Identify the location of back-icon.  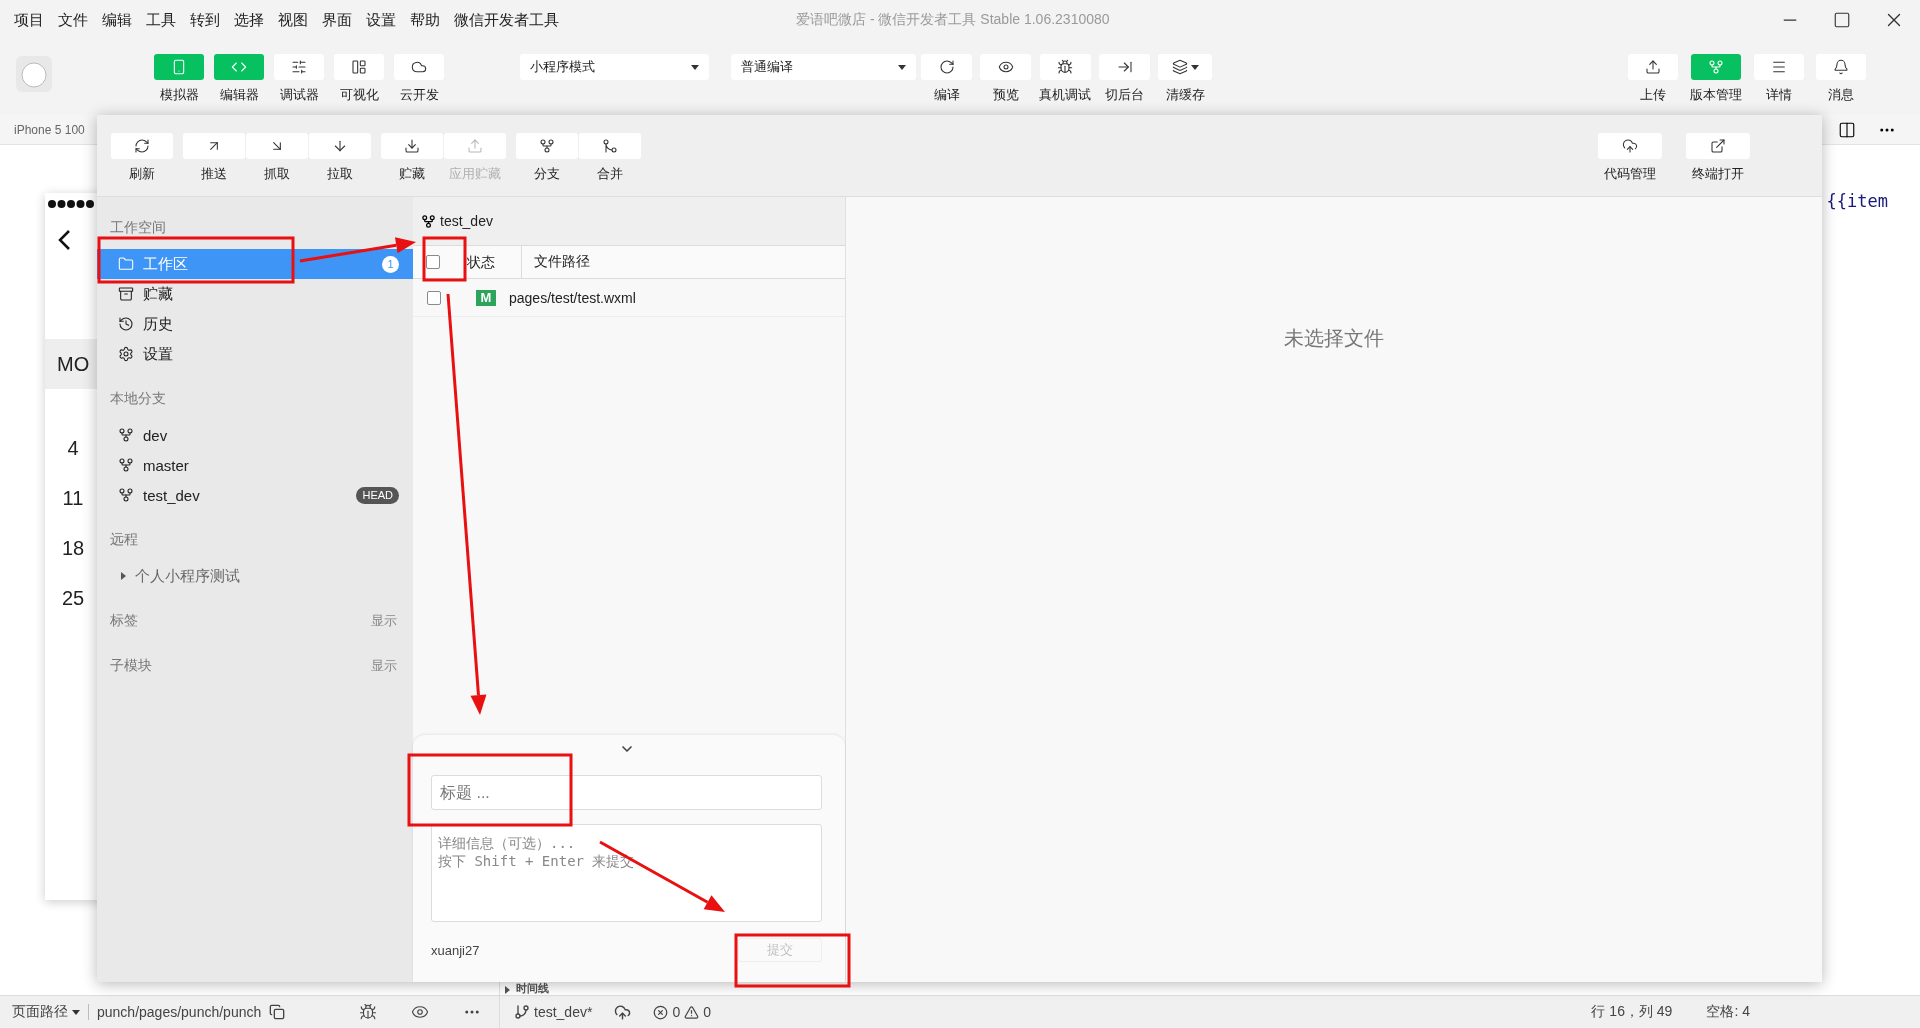
(64, 240).